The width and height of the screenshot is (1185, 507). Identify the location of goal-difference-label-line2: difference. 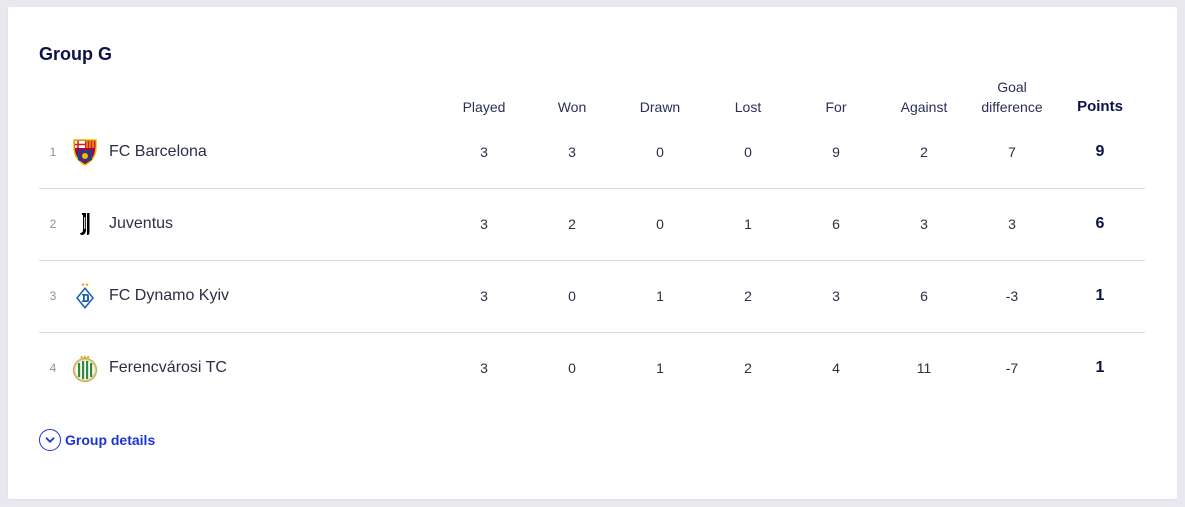
(1012, 107).